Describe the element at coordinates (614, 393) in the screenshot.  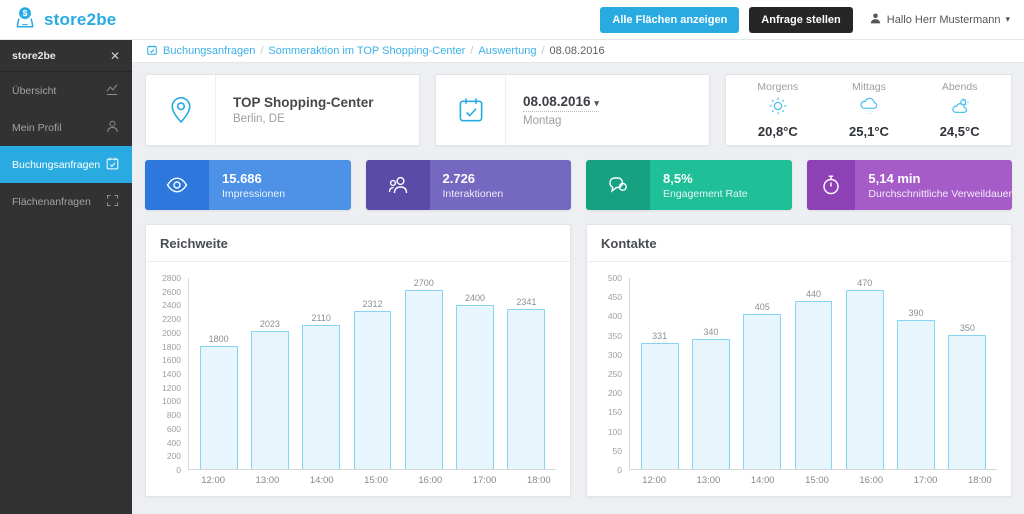
I see `y-tick-label: 200` at that location.